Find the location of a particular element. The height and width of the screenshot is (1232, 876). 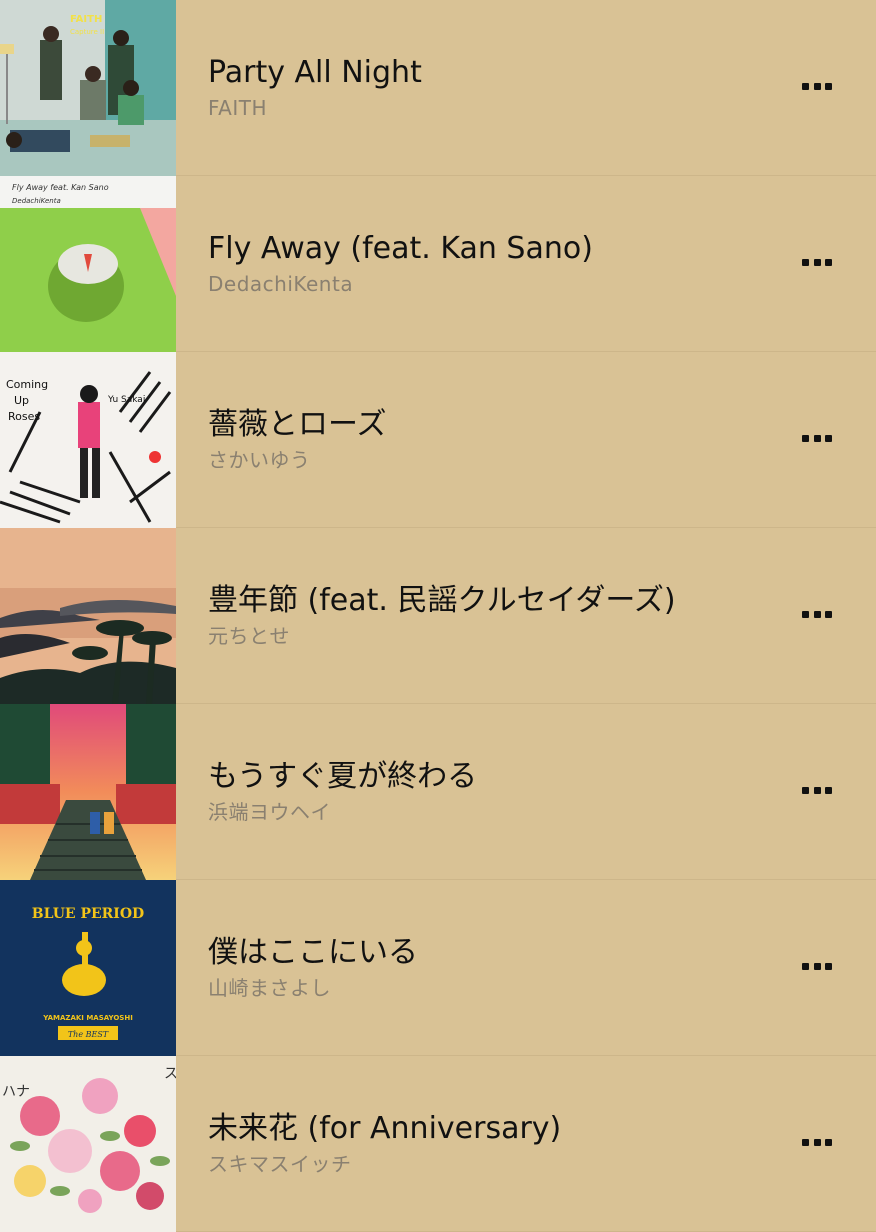

album-art: スキ ハナ is located at coordinates (88, 1144).